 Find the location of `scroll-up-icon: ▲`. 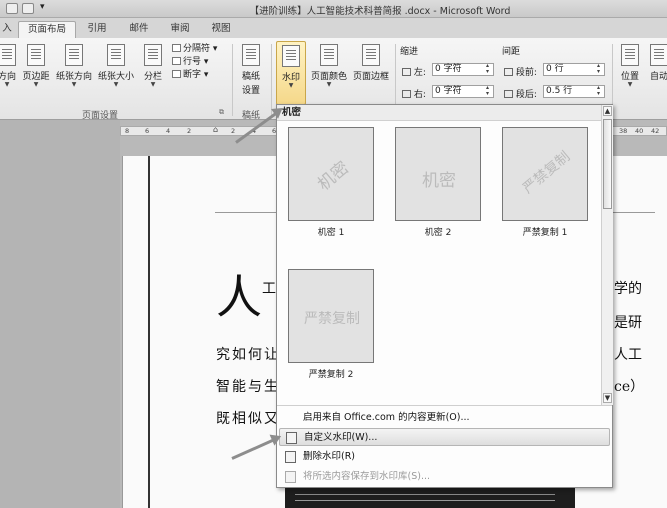

scroll-up-icon: ▲ is located at coordinates (607, 111).